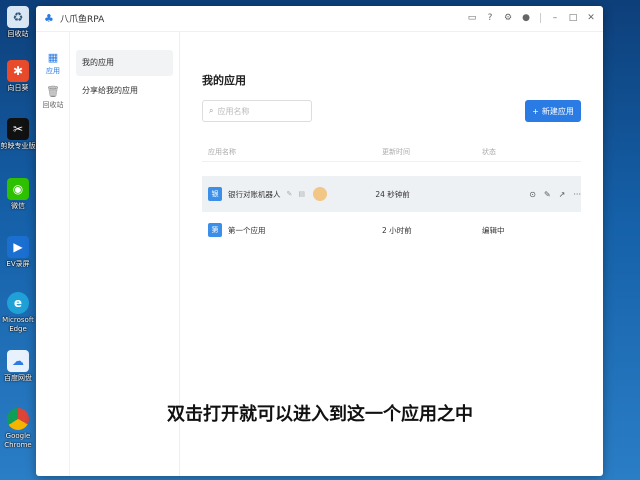 The width and height of the screenshot is (640, 480). I want to click on minimize-icon: –, so click(555, 18).